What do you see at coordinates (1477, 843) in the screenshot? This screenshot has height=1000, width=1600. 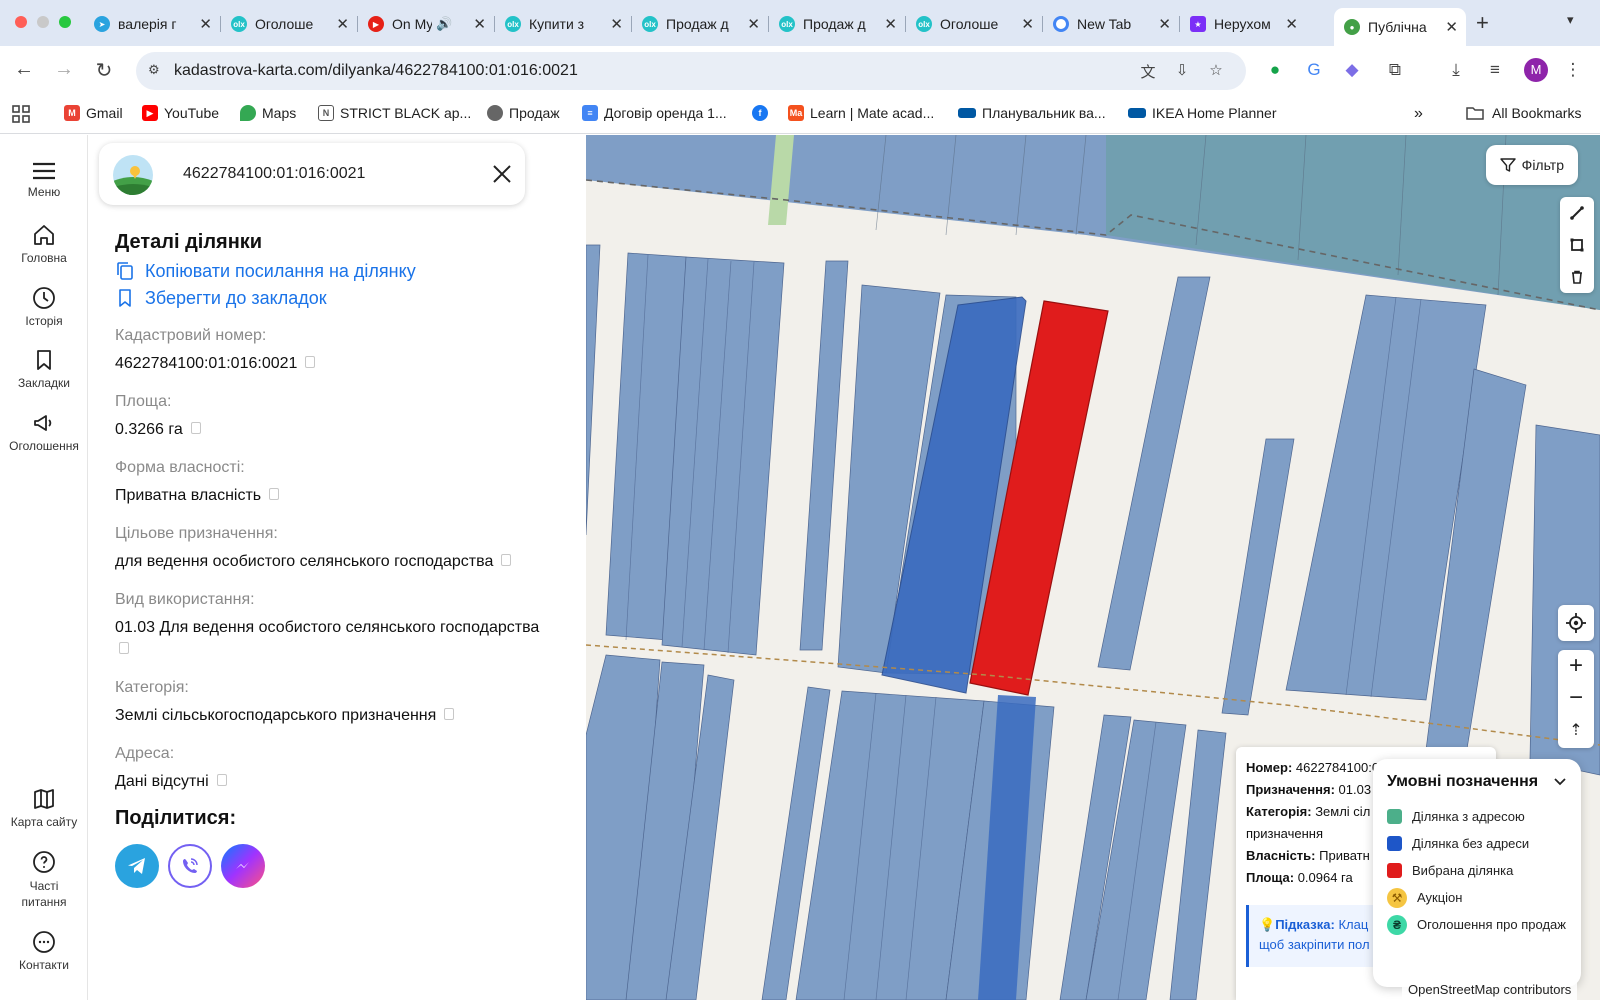 I see `legend-item: Ділянка без адреси` at bounding box center [1477, 843].